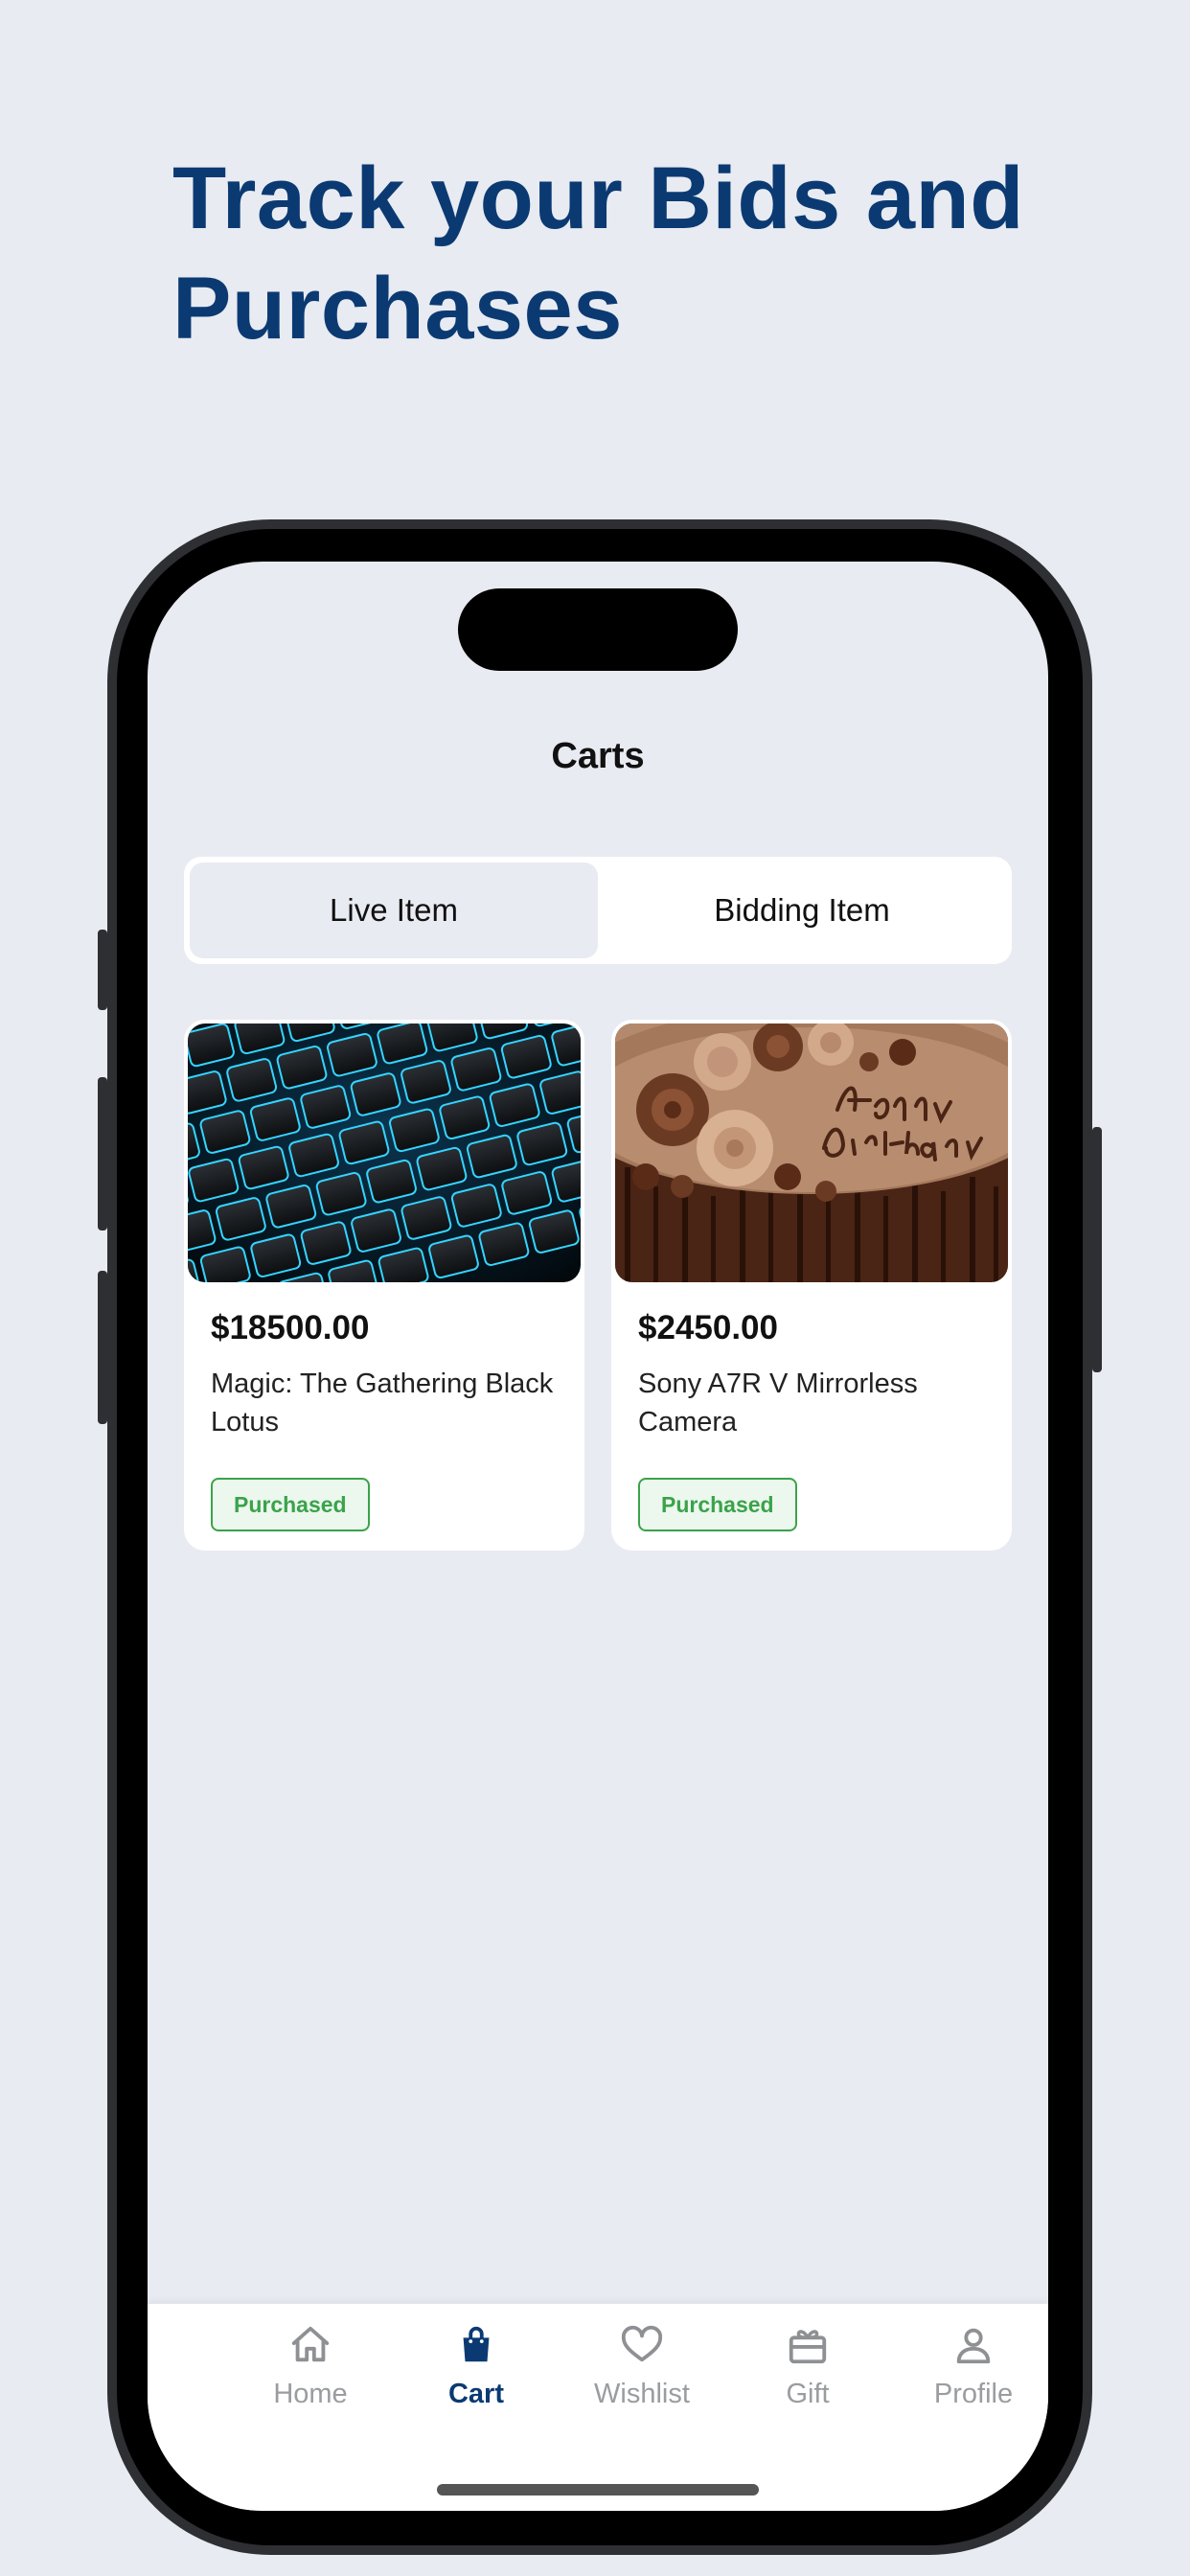 The height and width of the screenshot is (2576, 1190). I want to click on home-icon, so click(311, 2345).